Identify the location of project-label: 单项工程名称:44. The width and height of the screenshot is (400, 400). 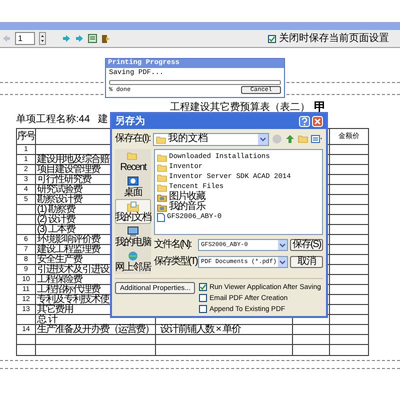
(53, 120).